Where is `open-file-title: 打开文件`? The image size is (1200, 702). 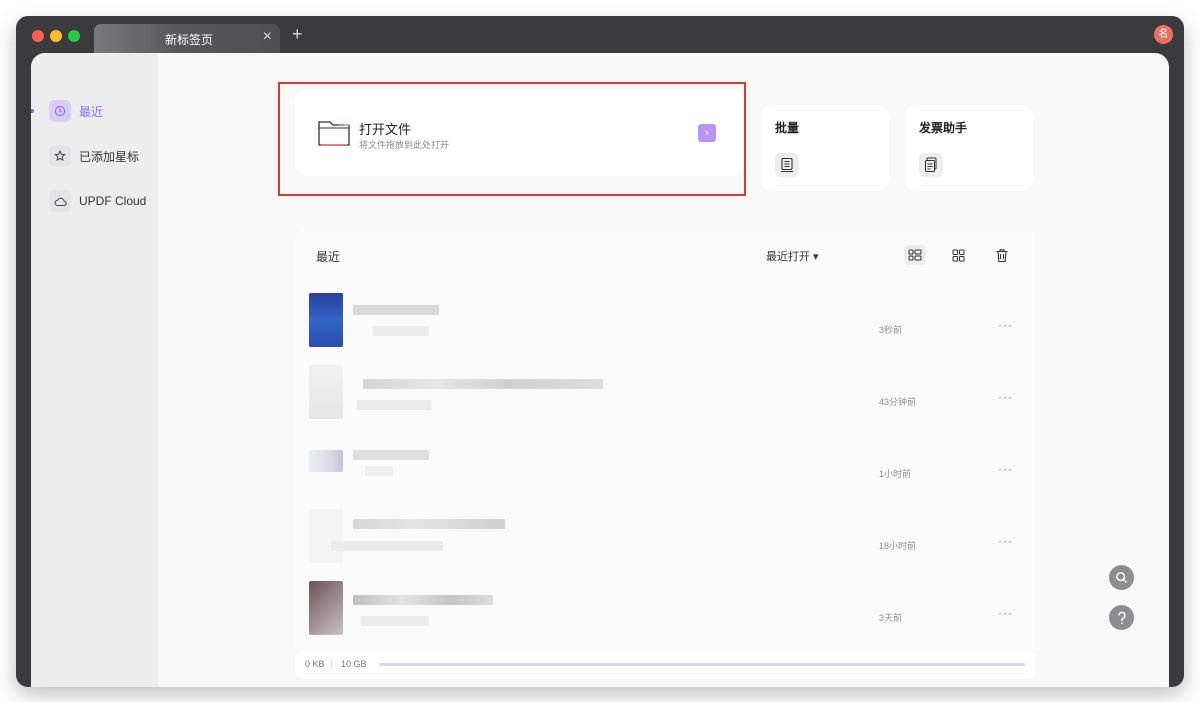 open-file-title: 打开文件 is located at coordinates (385, 129).